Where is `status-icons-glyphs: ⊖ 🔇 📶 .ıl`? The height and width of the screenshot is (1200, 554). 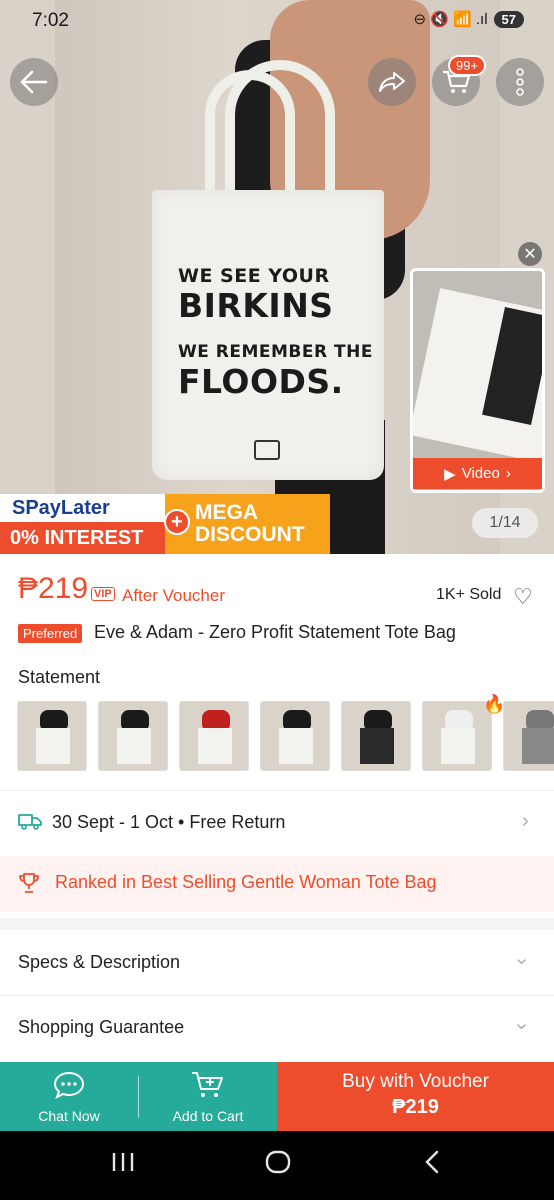
status-icons-glyphs: ⊖ 🔇 📶 .ıl is located at coordinates (450, 19).